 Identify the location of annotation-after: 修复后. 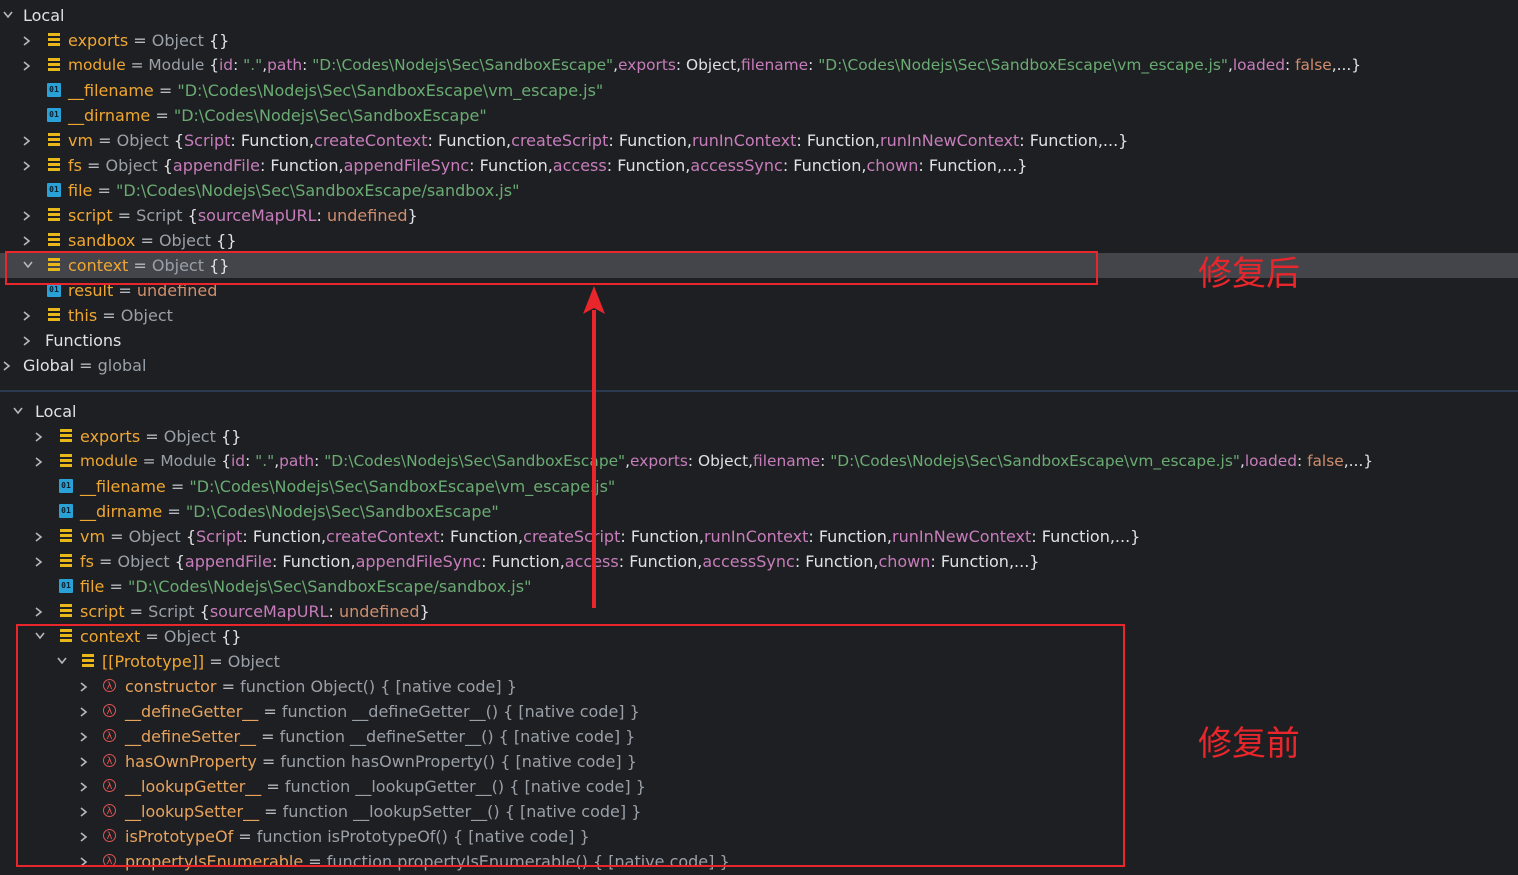
(1249, 274).